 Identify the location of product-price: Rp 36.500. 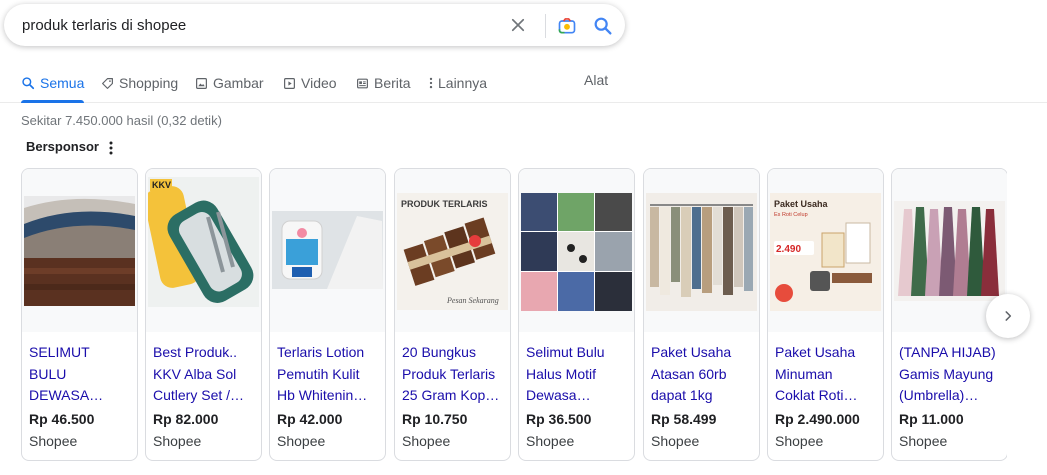
(559, 419).